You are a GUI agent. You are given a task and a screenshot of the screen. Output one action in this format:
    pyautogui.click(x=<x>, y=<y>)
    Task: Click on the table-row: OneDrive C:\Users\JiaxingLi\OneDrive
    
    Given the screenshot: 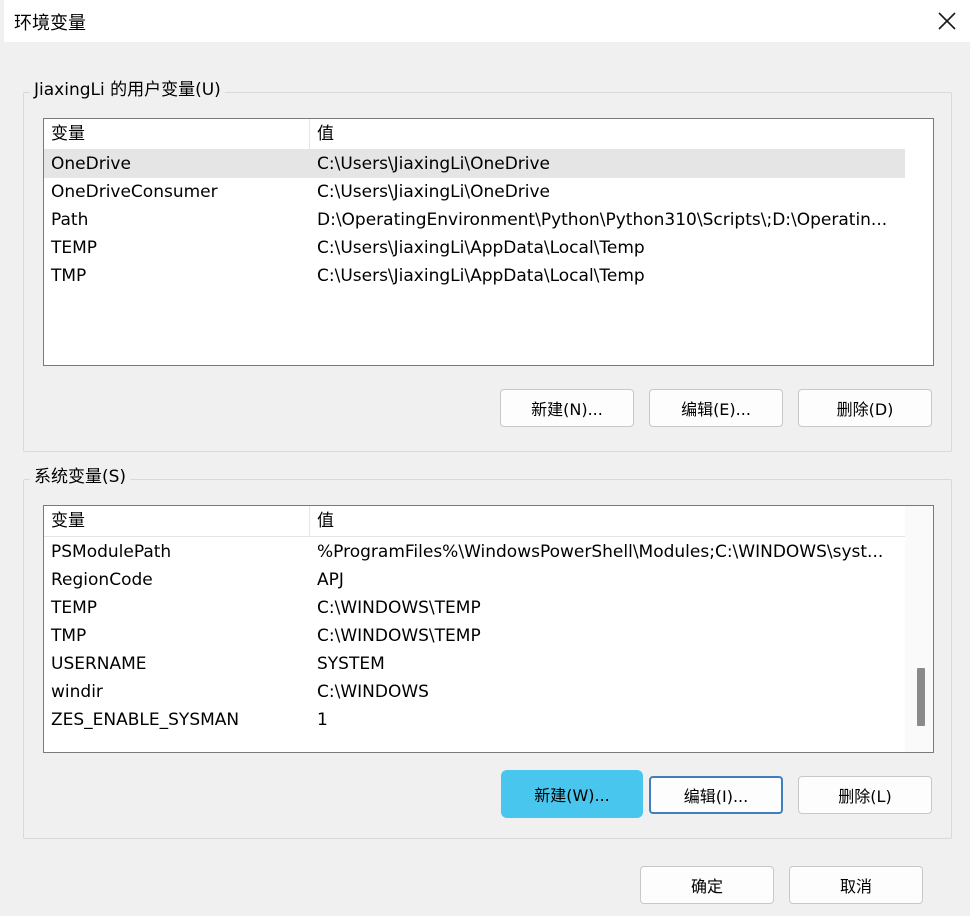 What is the action you would take?
    pyautogui.click(x=474, y=164)
    